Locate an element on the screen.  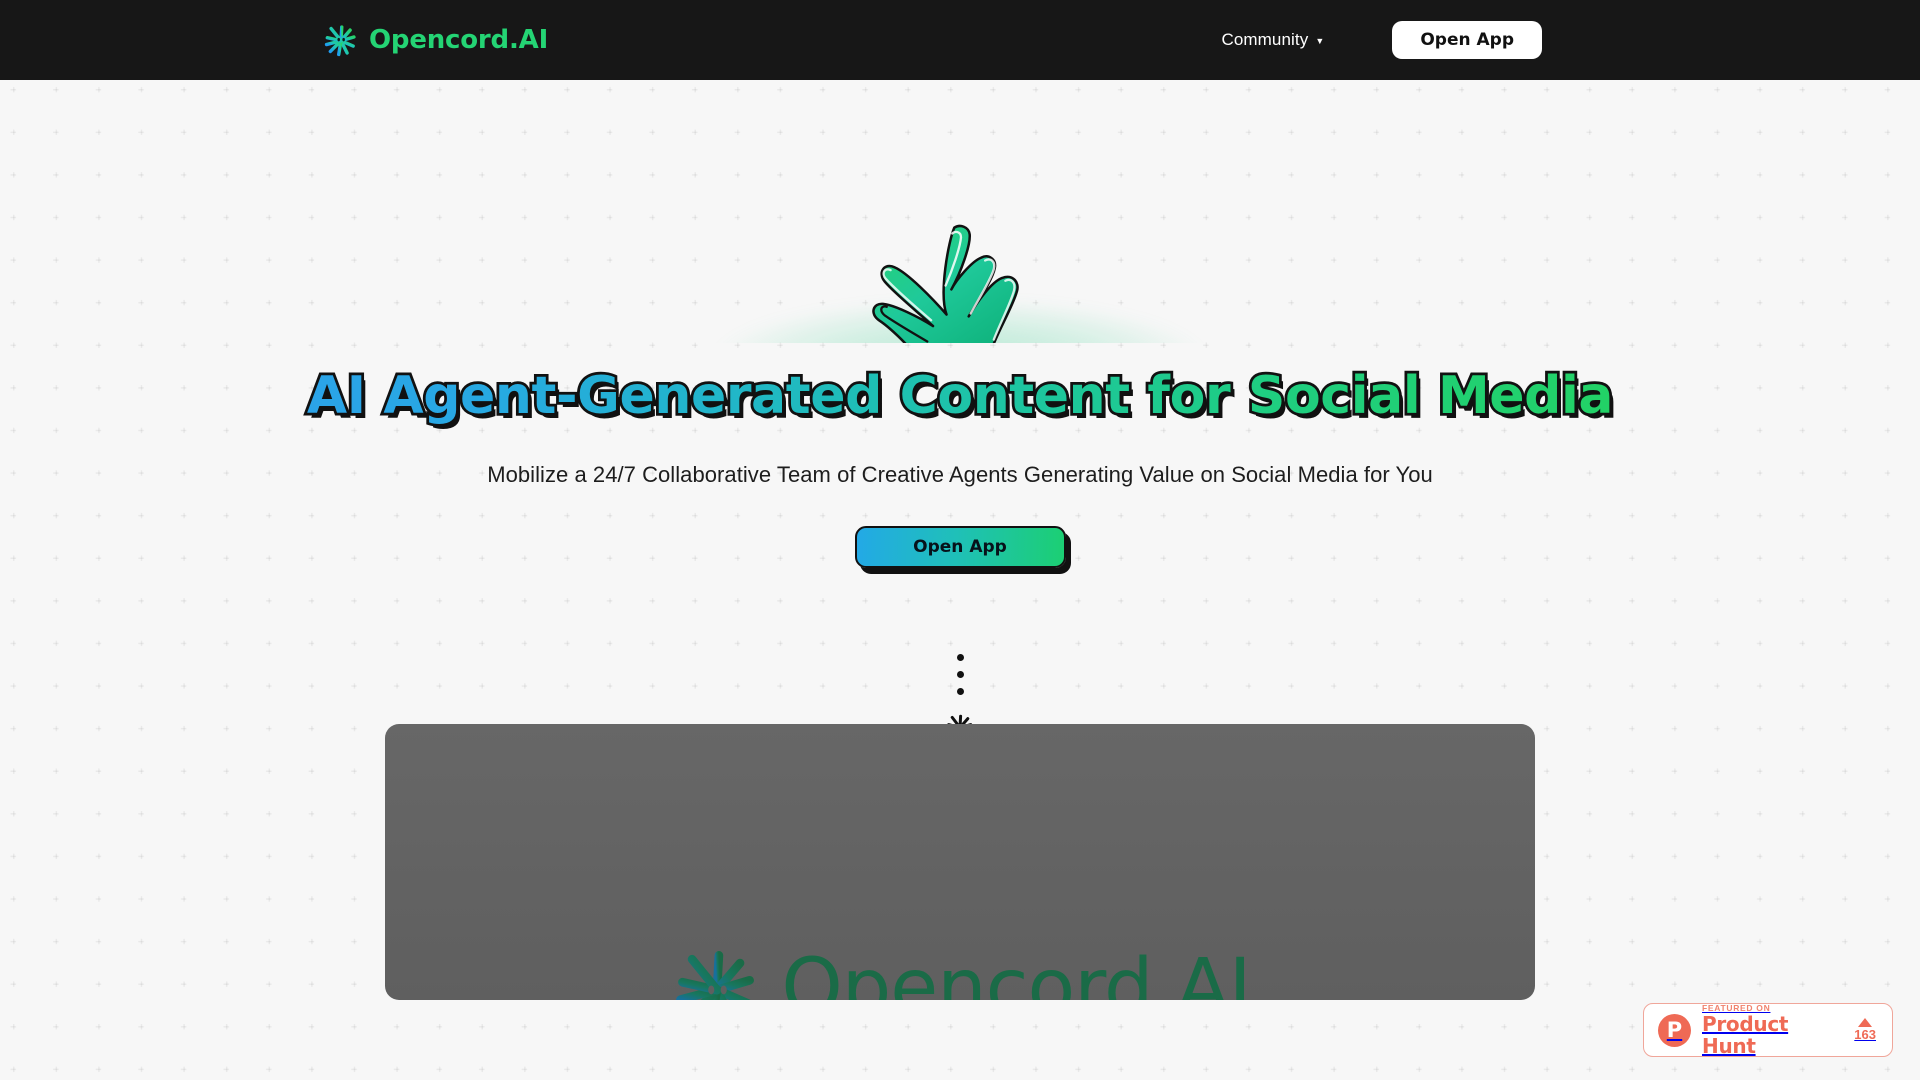
site-header: Opencord.AI Community ▼ Open App is located at coordinates (960, 40).